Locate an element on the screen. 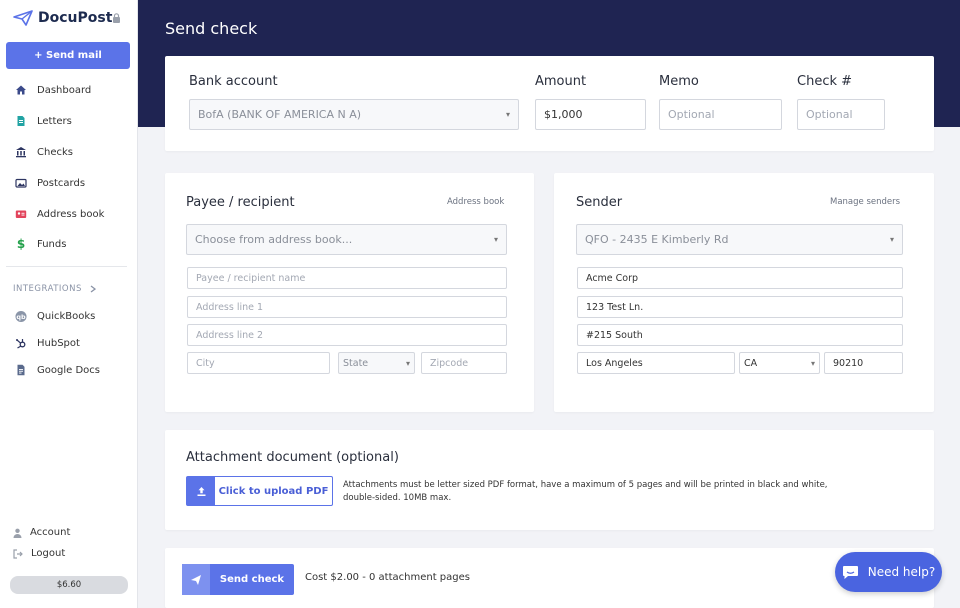 This screenshot has height=608, width=960. bank-account-select: BofA (BANK OF AMERICA N A) ▾ is located at coordinates (354, 114).